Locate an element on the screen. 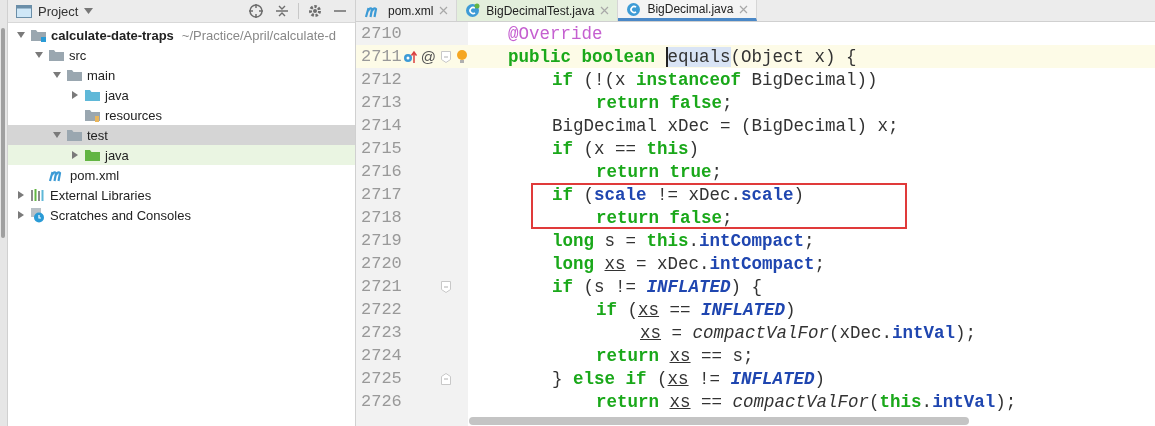  tree-item-label: calculate-date-traps is located at coordinates (112, 35).